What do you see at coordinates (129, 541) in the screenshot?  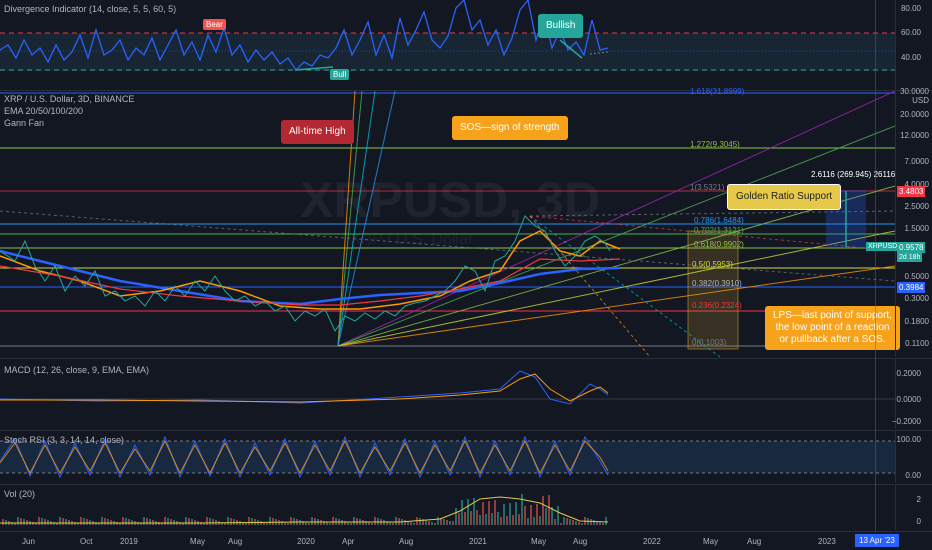 I see `time-label: 2019` at bounding box center [129, 541].